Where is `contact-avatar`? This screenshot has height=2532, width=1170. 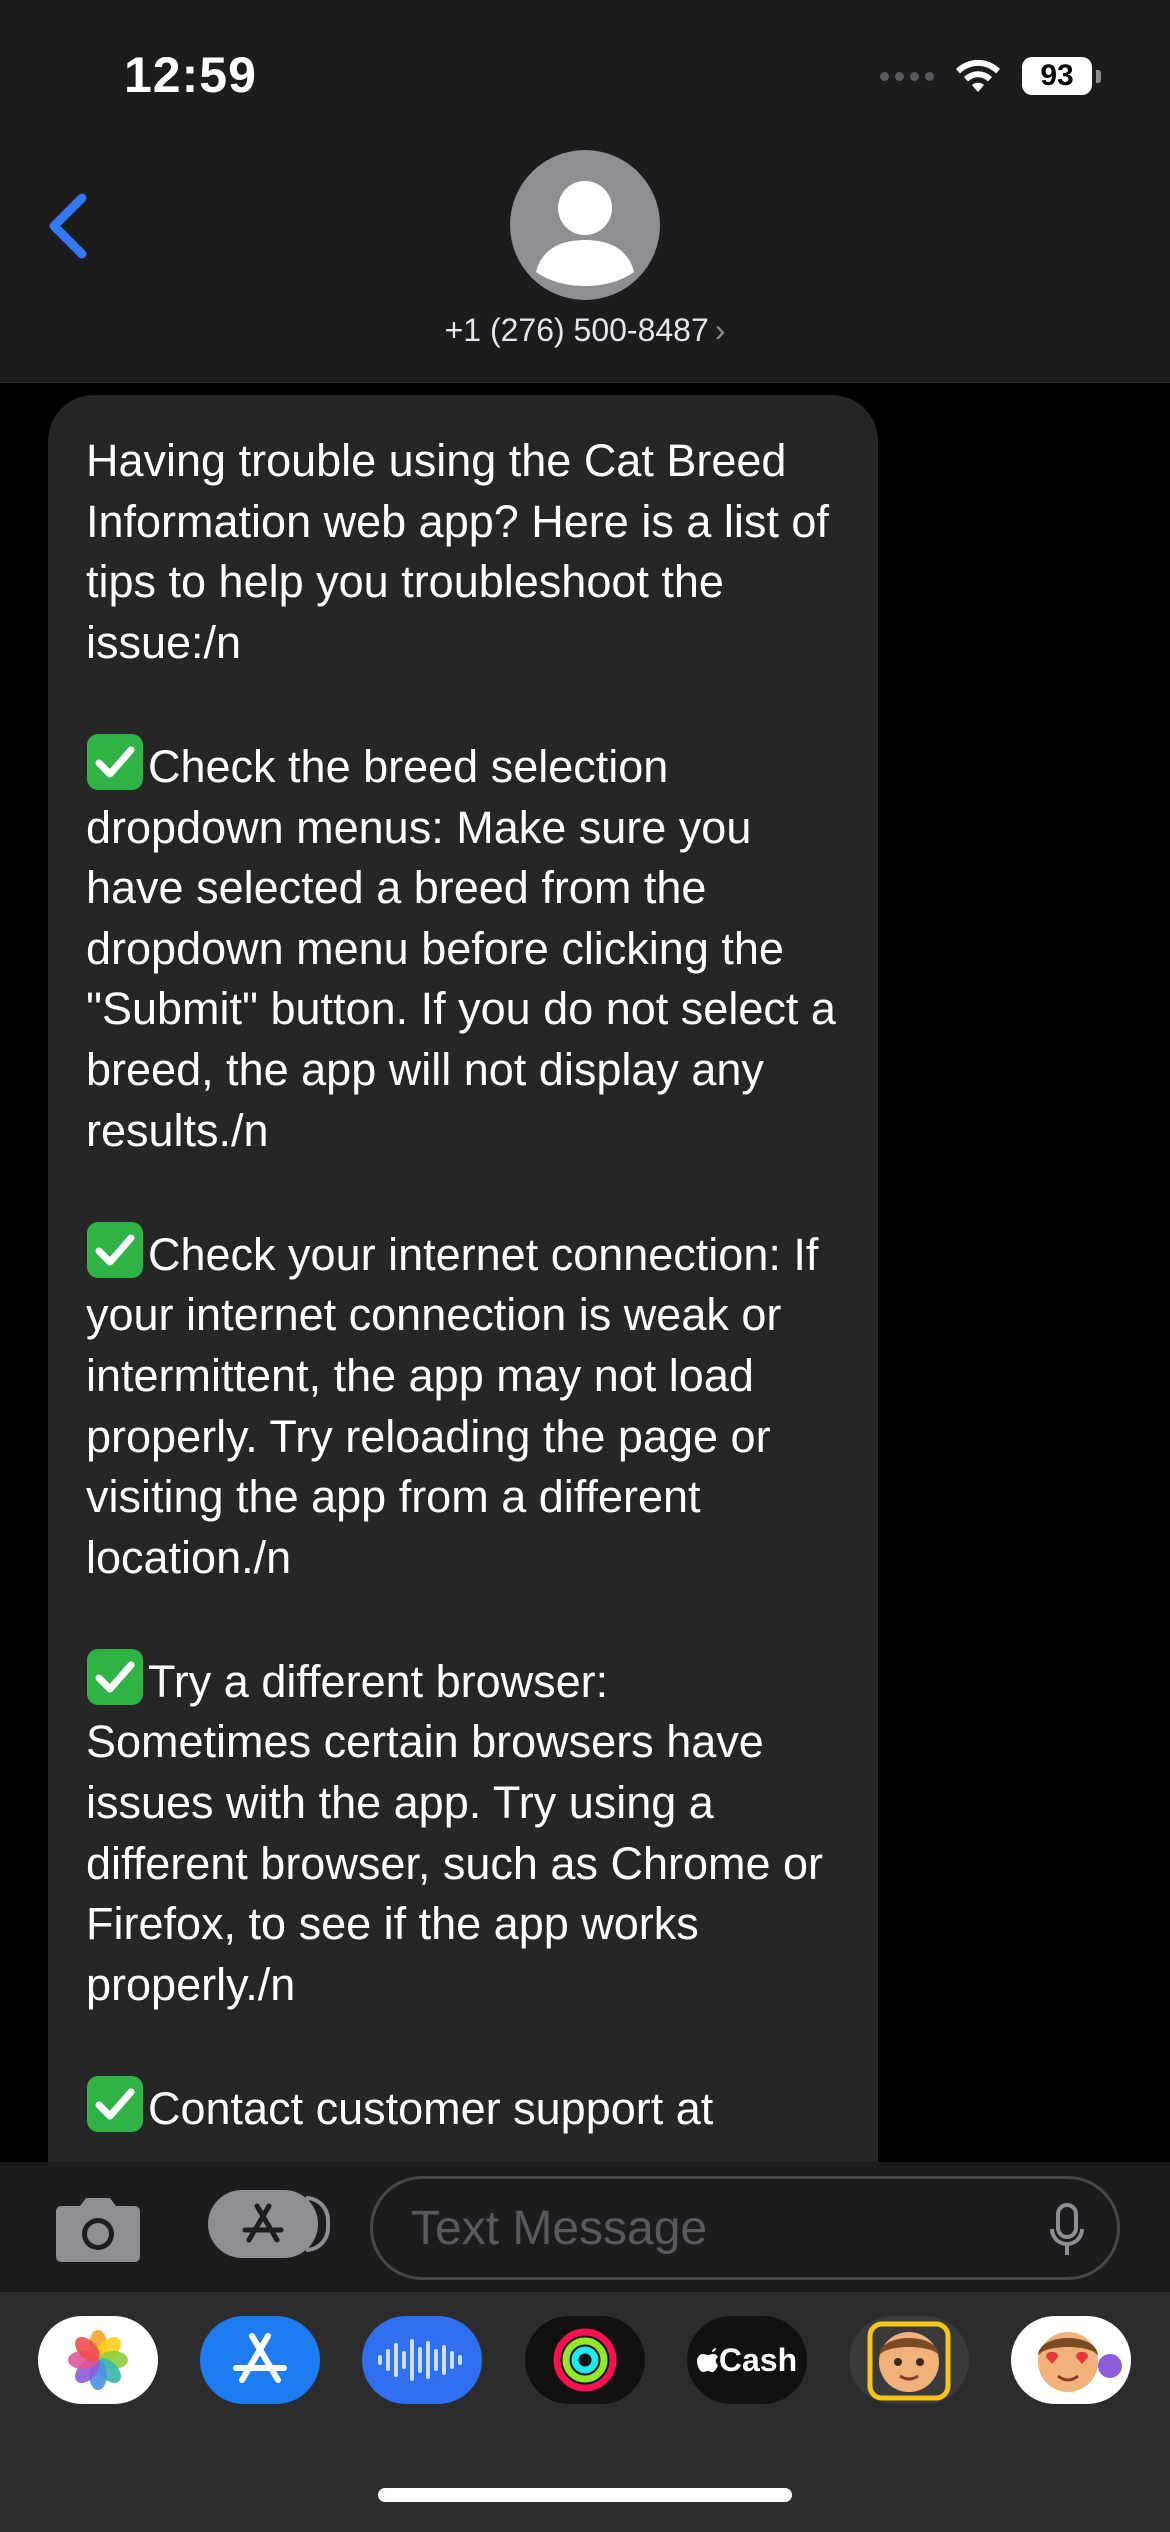
contact-avatar is located at coordinates (585, 225).